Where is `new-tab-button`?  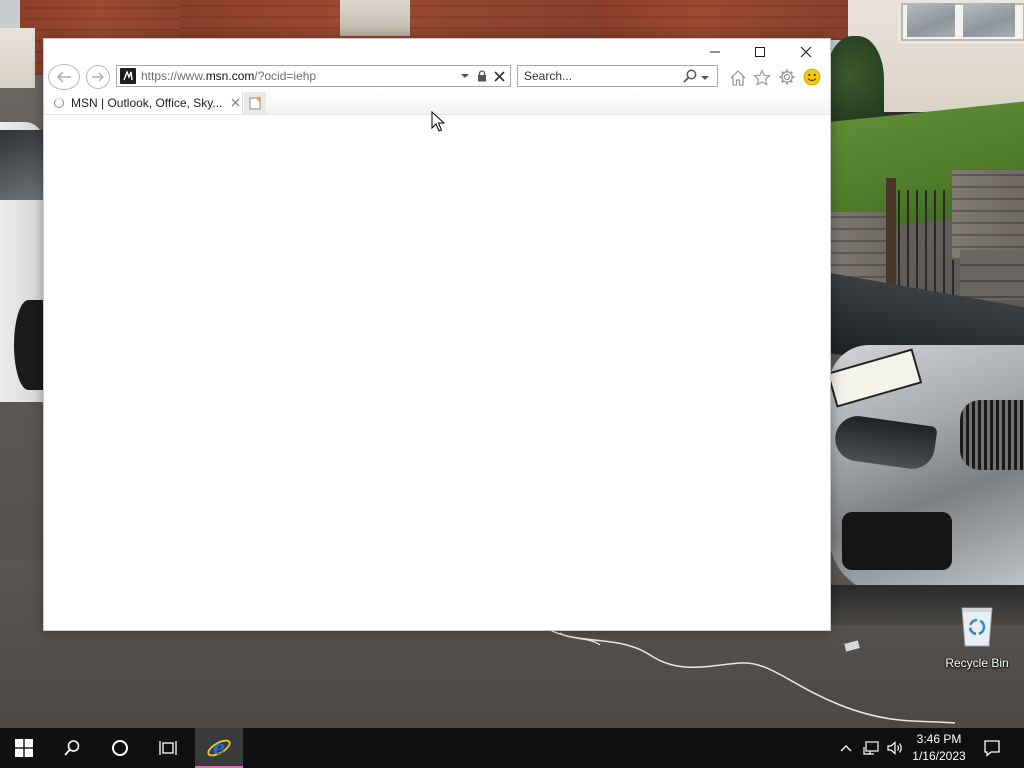
new-tab-button is located at coordinates (255, 103).